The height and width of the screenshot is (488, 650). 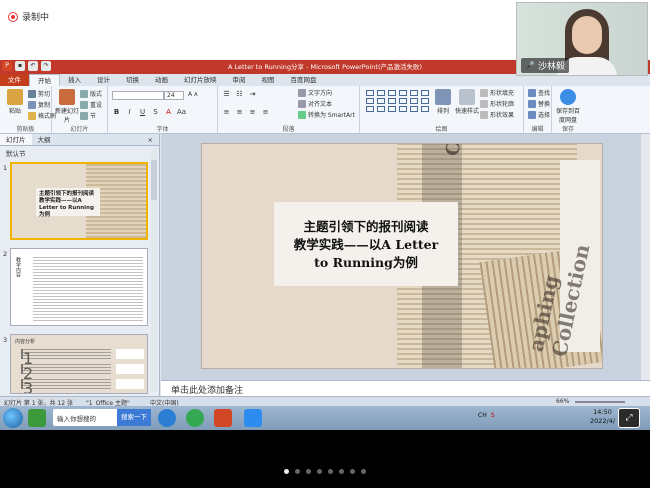 What do you see at coordinates (14, 80) in the screenshot?
I see `tab-file: 文件` at bounding box center [14, 80].